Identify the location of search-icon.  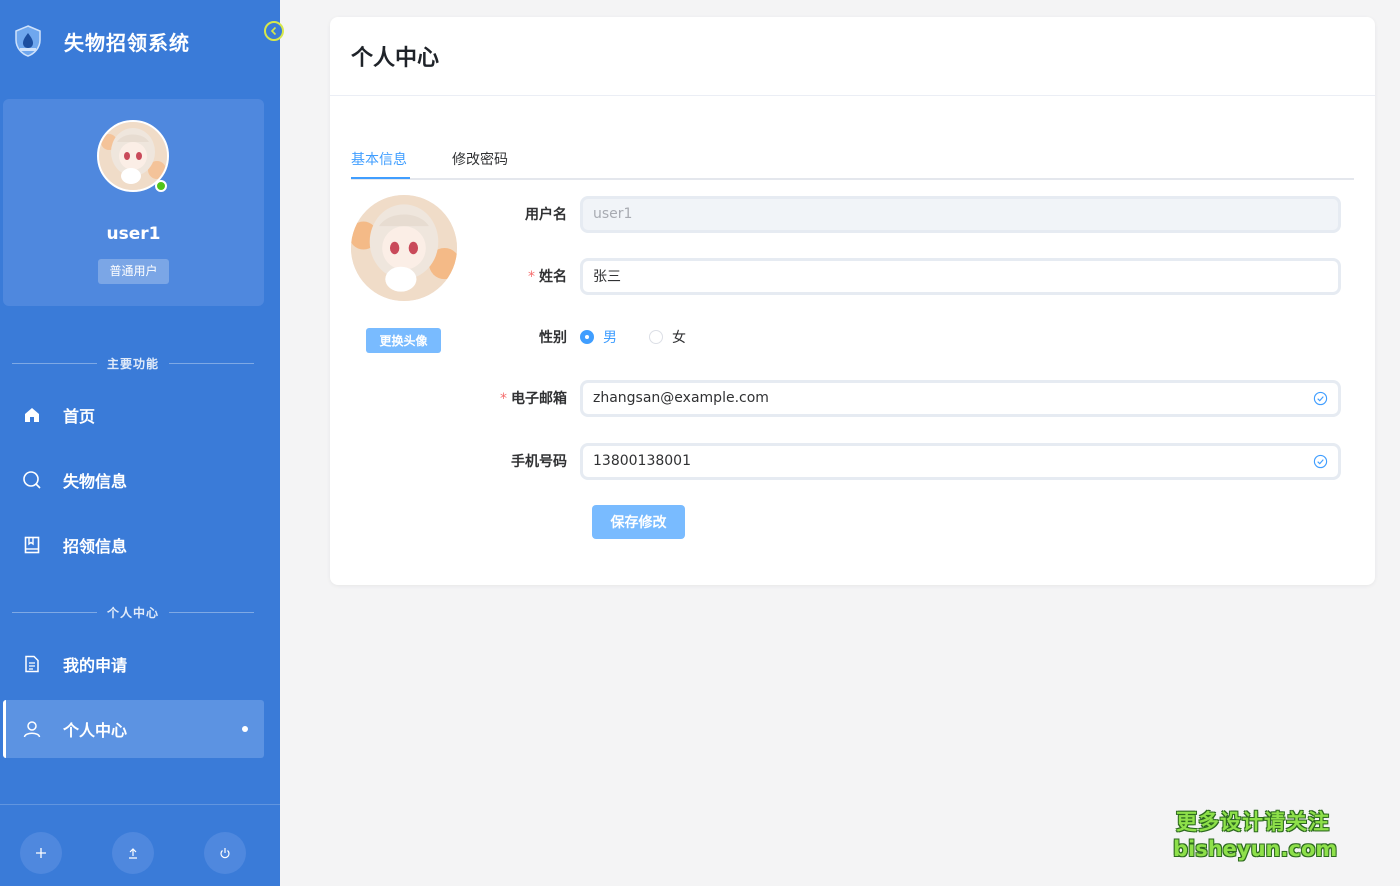
(32, 480).